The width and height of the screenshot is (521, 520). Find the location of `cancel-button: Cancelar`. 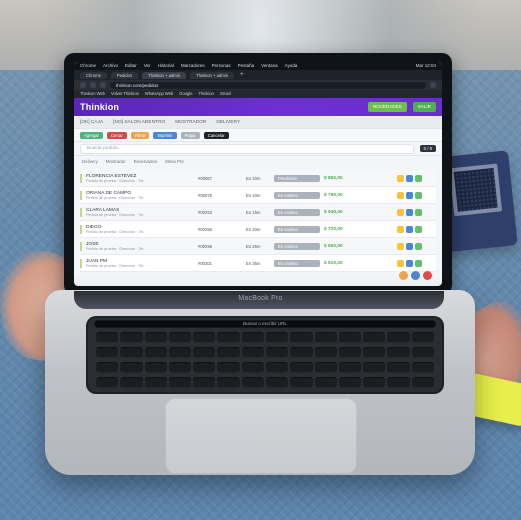

cancel-button: Cancelar is located at coordinates (216, 135).